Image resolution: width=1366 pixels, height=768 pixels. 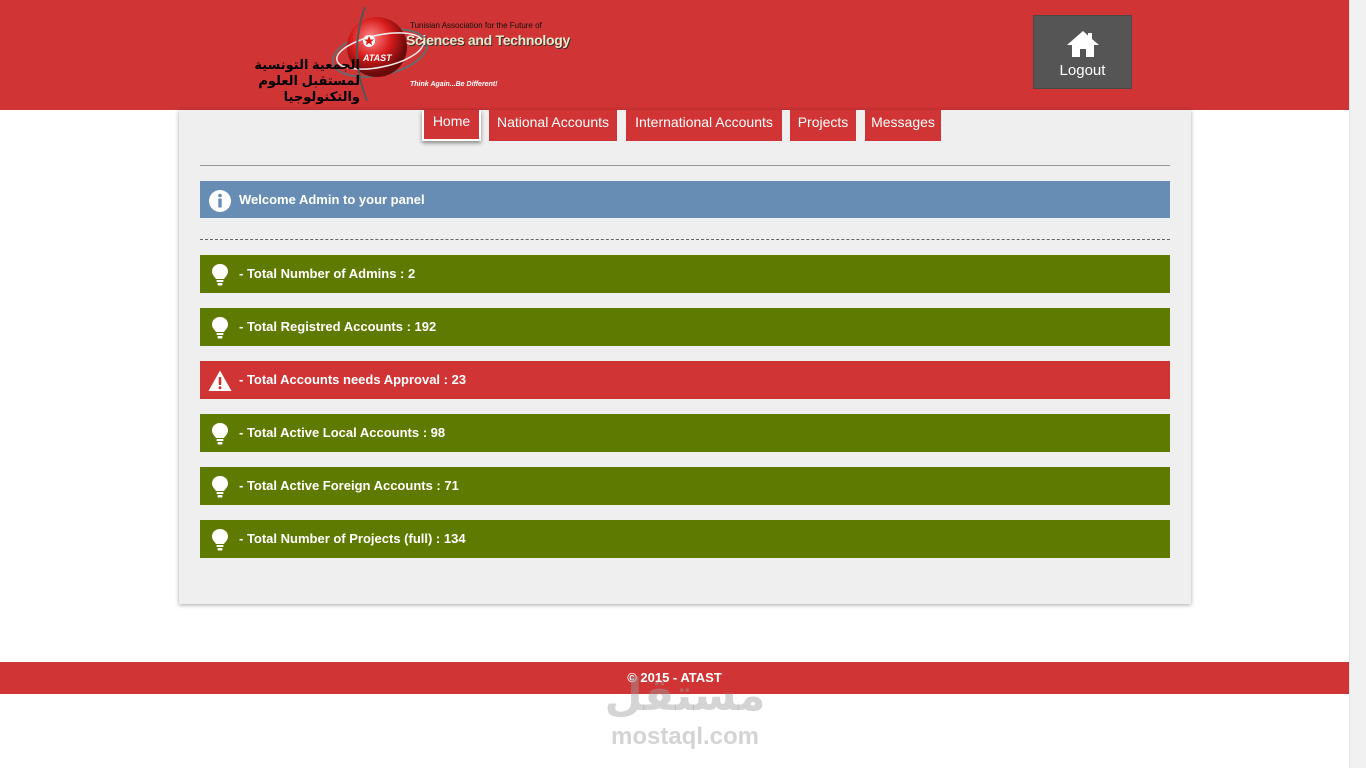 What do you see at coordinates (1357, 384) in the screenshot?
I see `vertical-scrollbar` at bounding box center [1357, 384].